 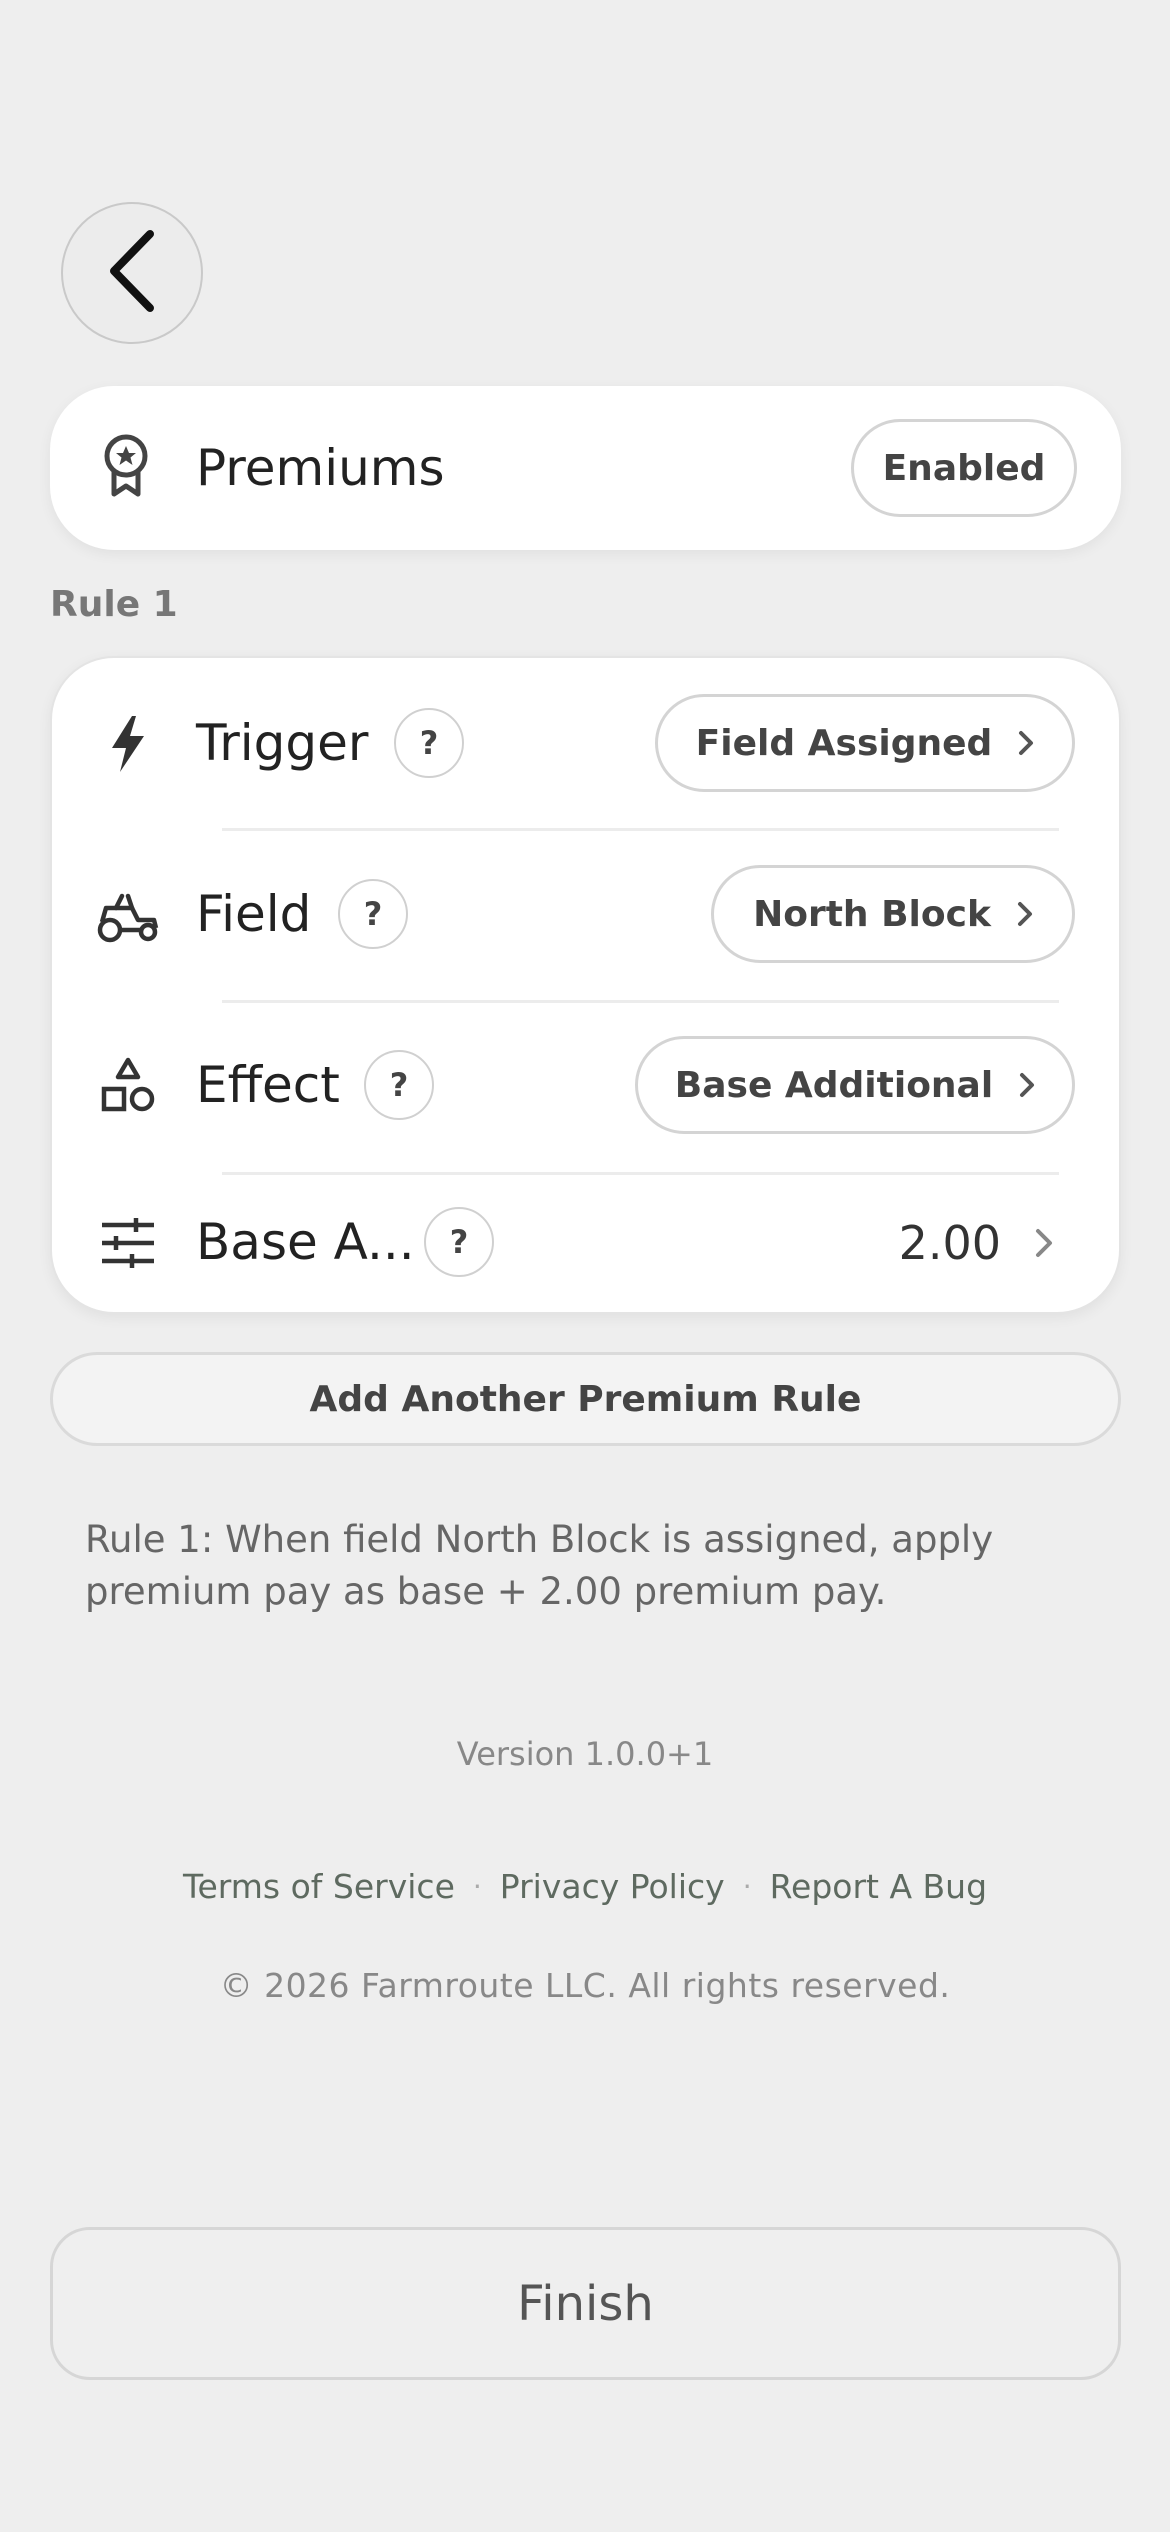 What do you see at coordinates (282, 743) in the screenshot?
I see `trigger-label: Trigger` at bounding box center [282, 743].